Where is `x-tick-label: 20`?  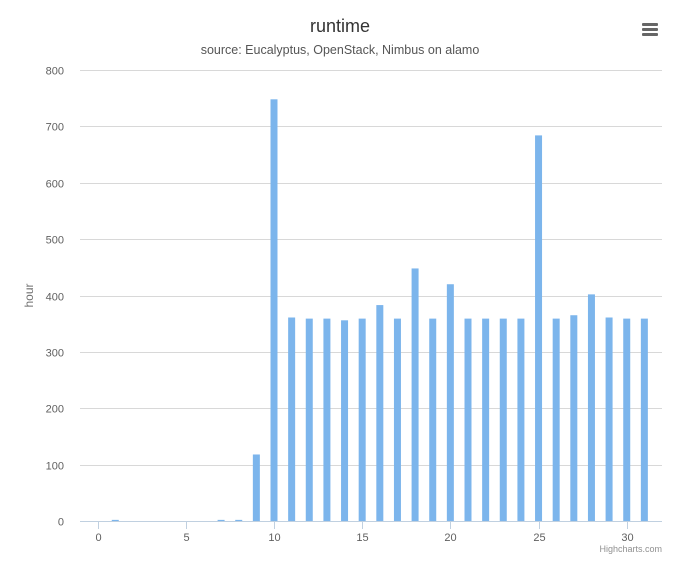
x-tick-label: 20 is located at coordinates (450, 538).